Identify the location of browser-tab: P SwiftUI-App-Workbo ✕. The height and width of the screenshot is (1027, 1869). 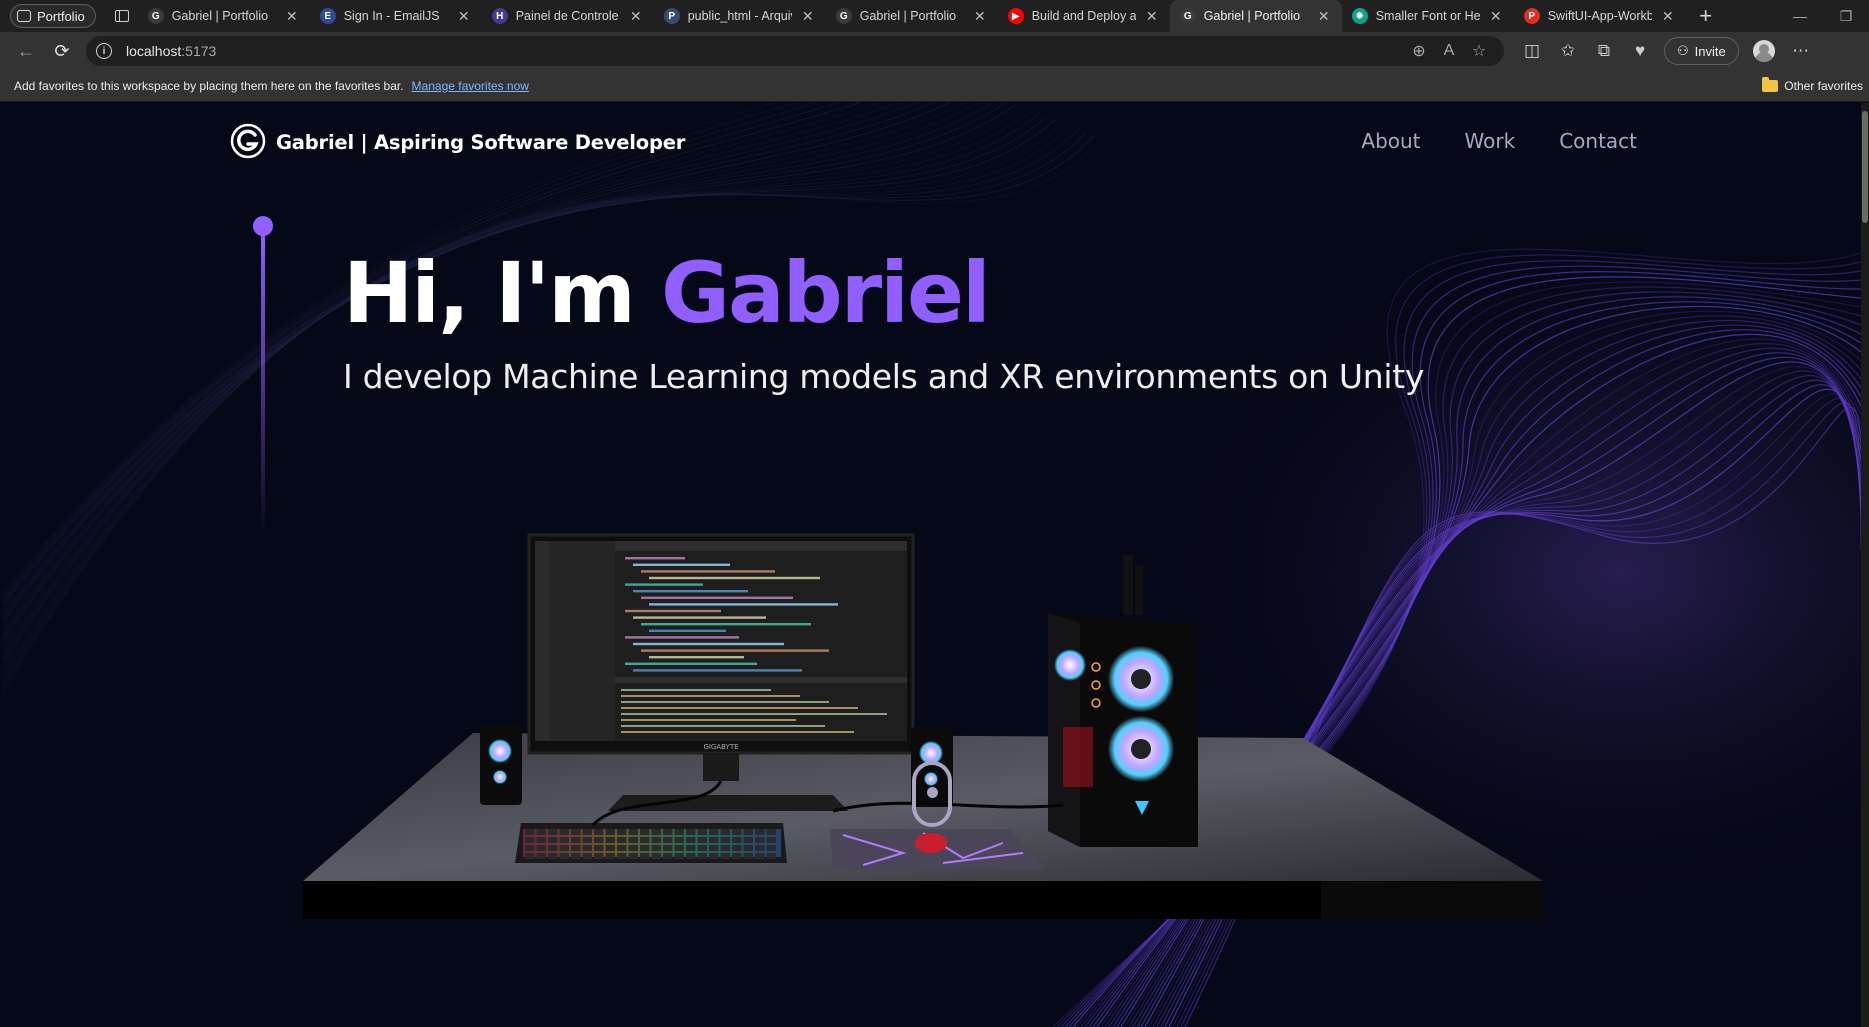
(1600, 16).